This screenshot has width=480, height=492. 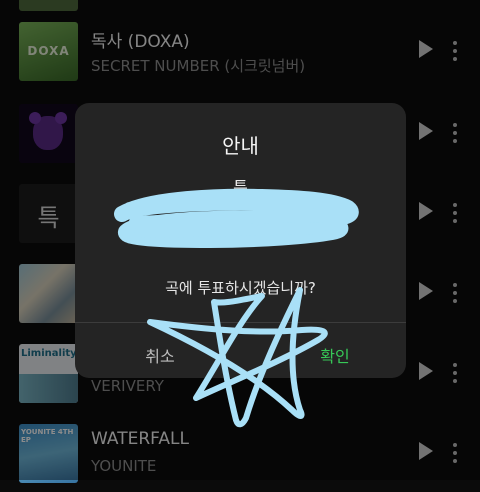 I want to click on confirm-button: 확인, so click(x=335, y=355).